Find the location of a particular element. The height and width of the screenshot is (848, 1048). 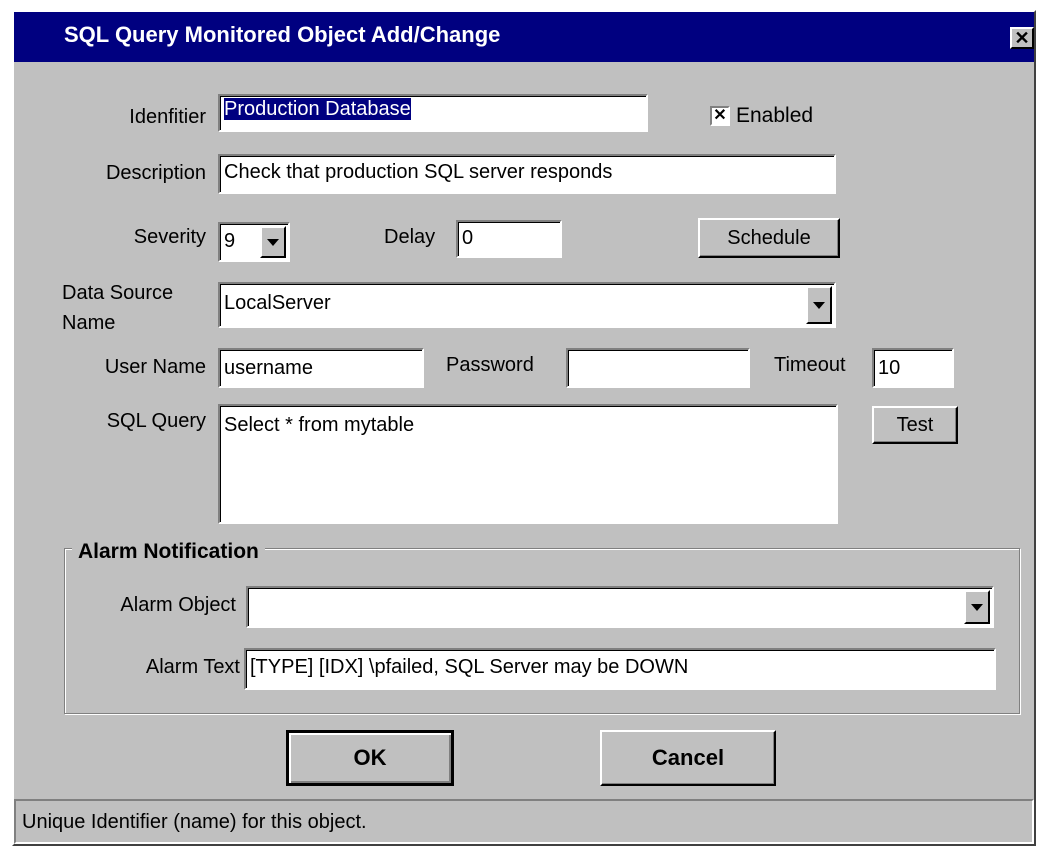

sql-query-value: Select * from mytable is located at coordinates (319, 425).